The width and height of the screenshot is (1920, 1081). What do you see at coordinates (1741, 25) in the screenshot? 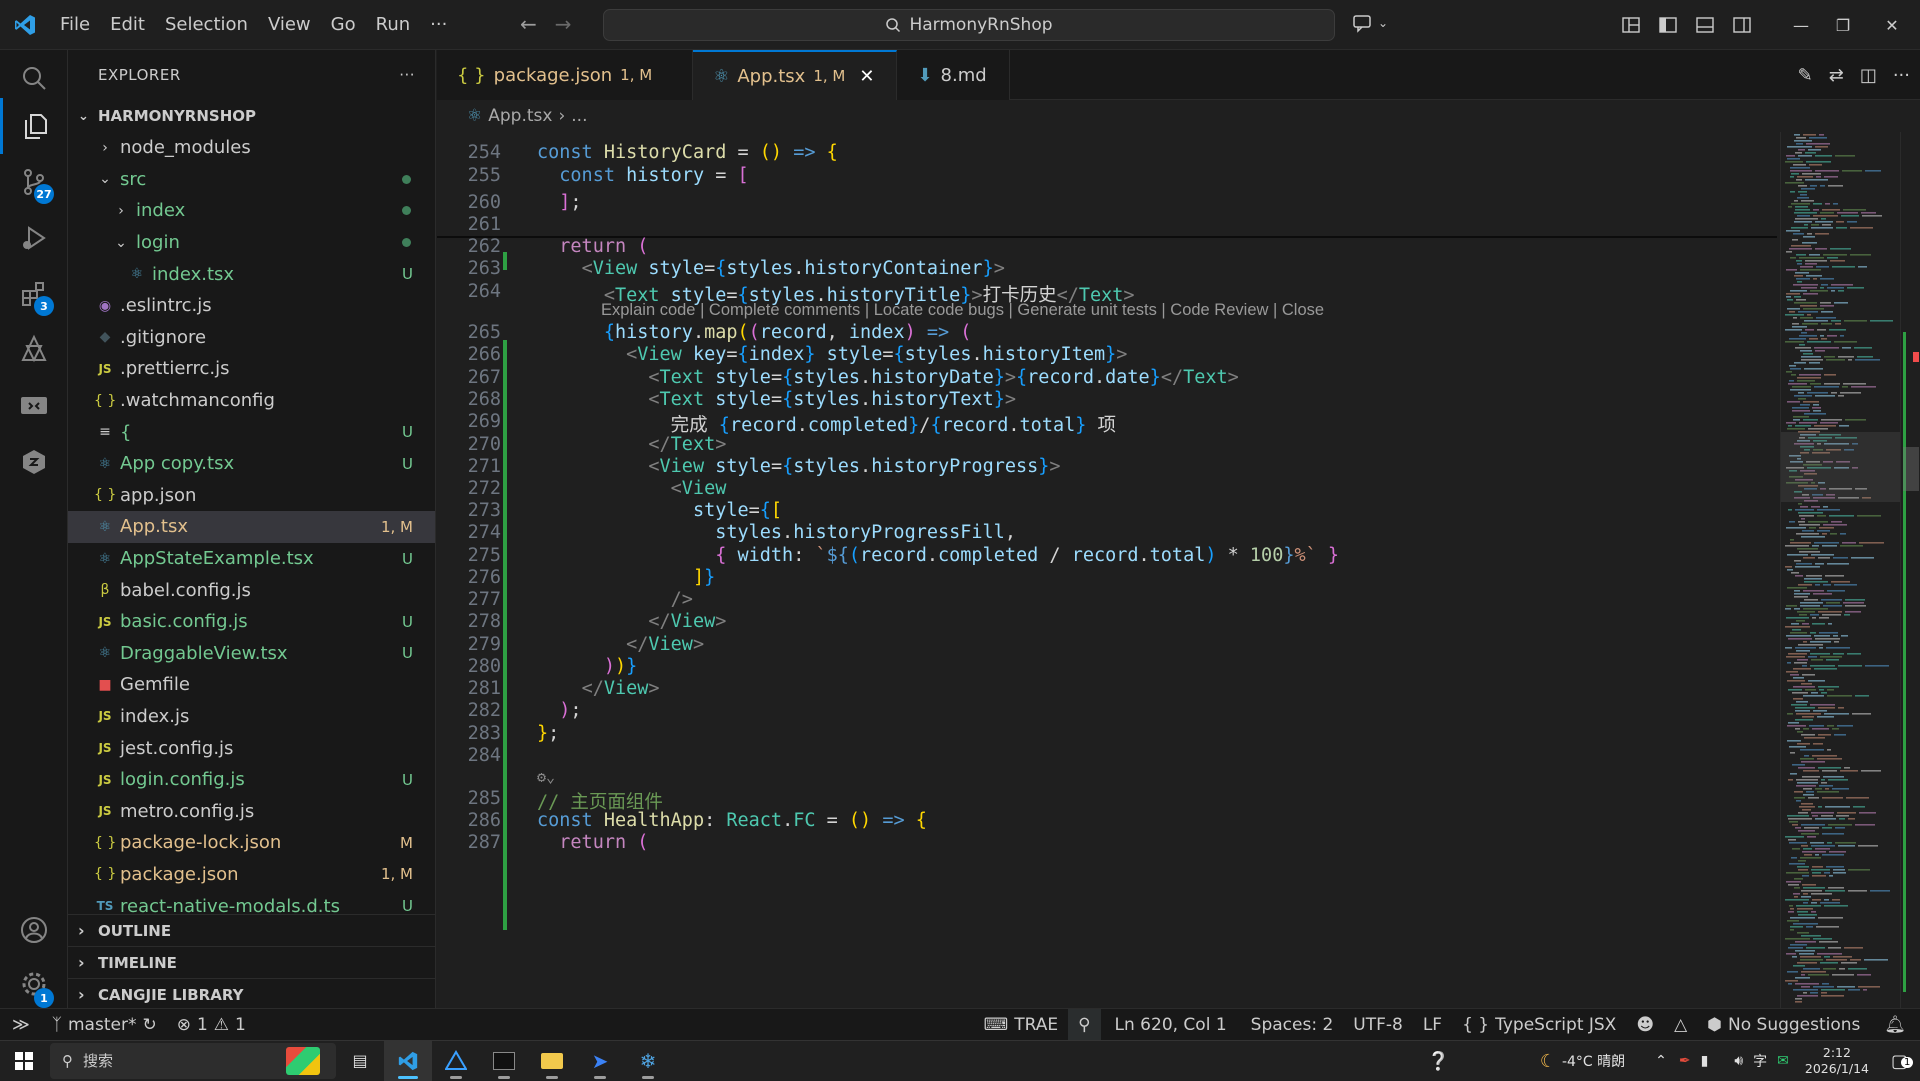
I see `toggle-secondary-sidebar-icon` at bounding box center [1741, 25].